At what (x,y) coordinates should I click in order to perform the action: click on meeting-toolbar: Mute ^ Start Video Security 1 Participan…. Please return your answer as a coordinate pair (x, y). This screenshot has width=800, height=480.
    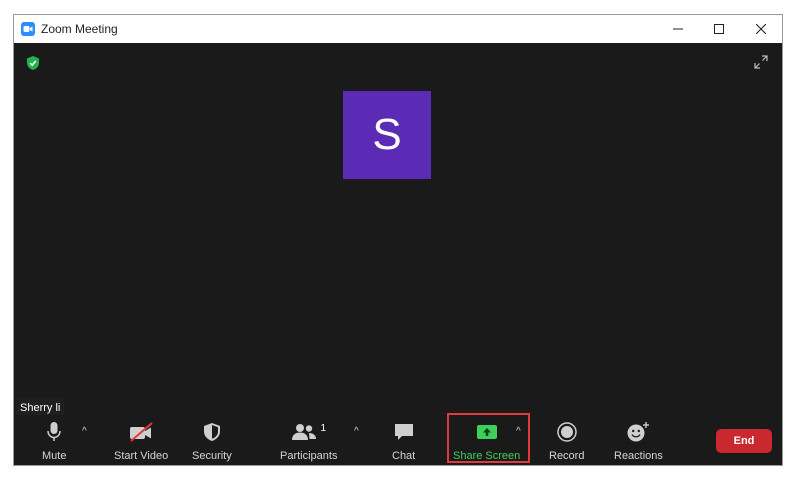
    Looking at the image, I should click on (398, 439).